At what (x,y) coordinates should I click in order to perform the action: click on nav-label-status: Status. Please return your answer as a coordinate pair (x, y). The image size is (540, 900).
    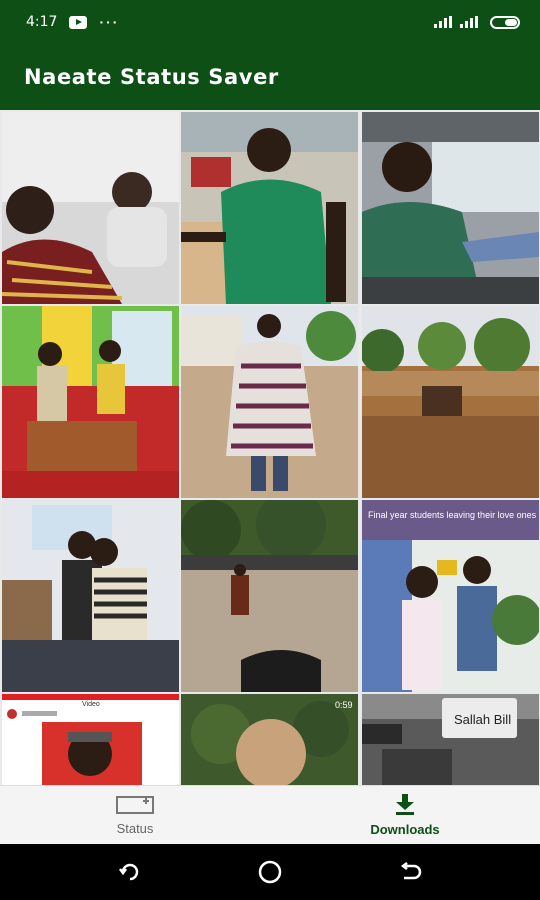
    Looking at the image, I should click on (135, 828).